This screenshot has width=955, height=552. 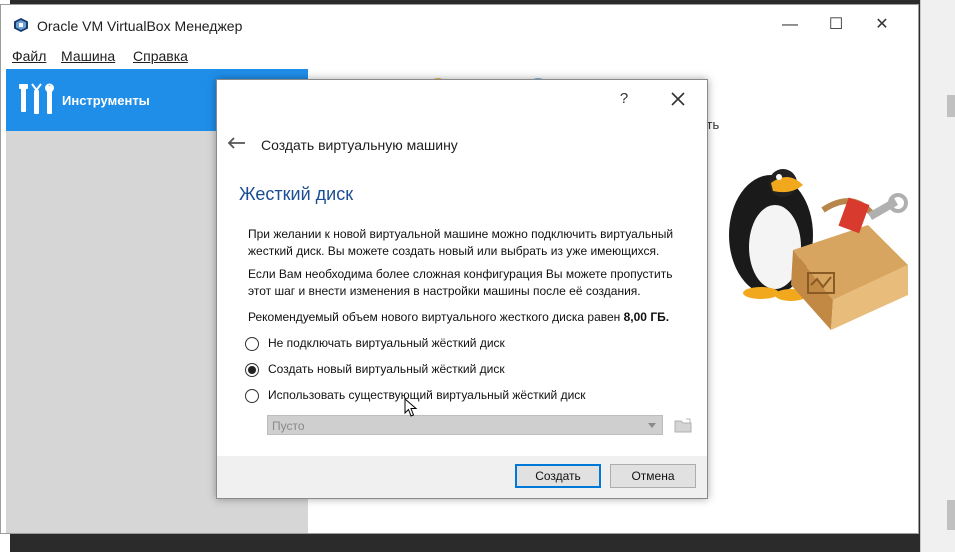 I want to click on chevron-down-icon, so click(x=652, y=425).